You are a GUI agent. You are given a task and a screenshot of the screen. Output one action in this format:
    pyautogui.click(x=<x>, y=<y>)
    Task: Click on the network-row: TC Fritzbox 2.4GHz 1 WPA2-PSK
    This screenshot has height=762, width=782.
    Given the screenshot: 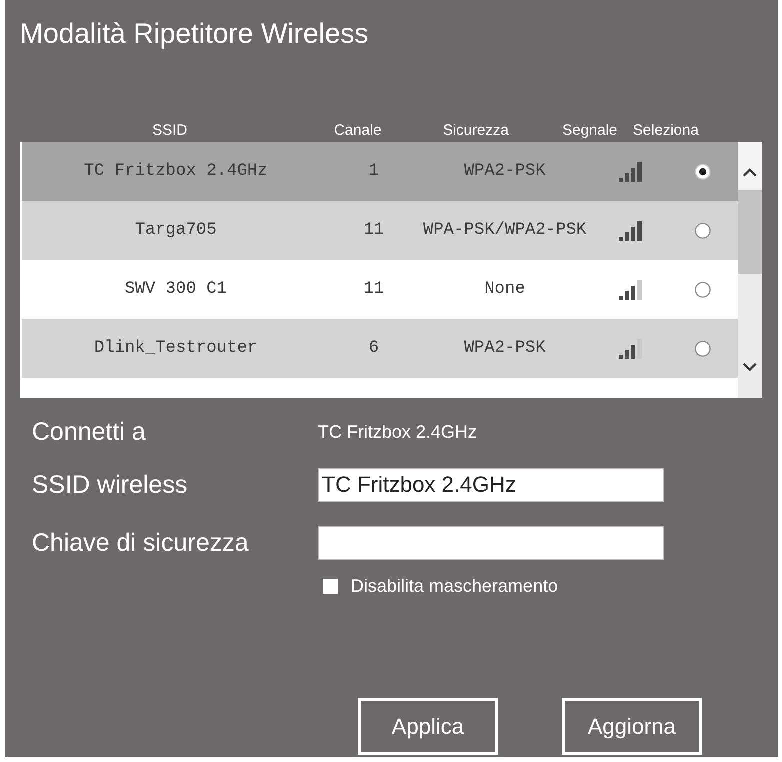 What is the action you would take?
    pyautogui.click(x=380, y=171)
    